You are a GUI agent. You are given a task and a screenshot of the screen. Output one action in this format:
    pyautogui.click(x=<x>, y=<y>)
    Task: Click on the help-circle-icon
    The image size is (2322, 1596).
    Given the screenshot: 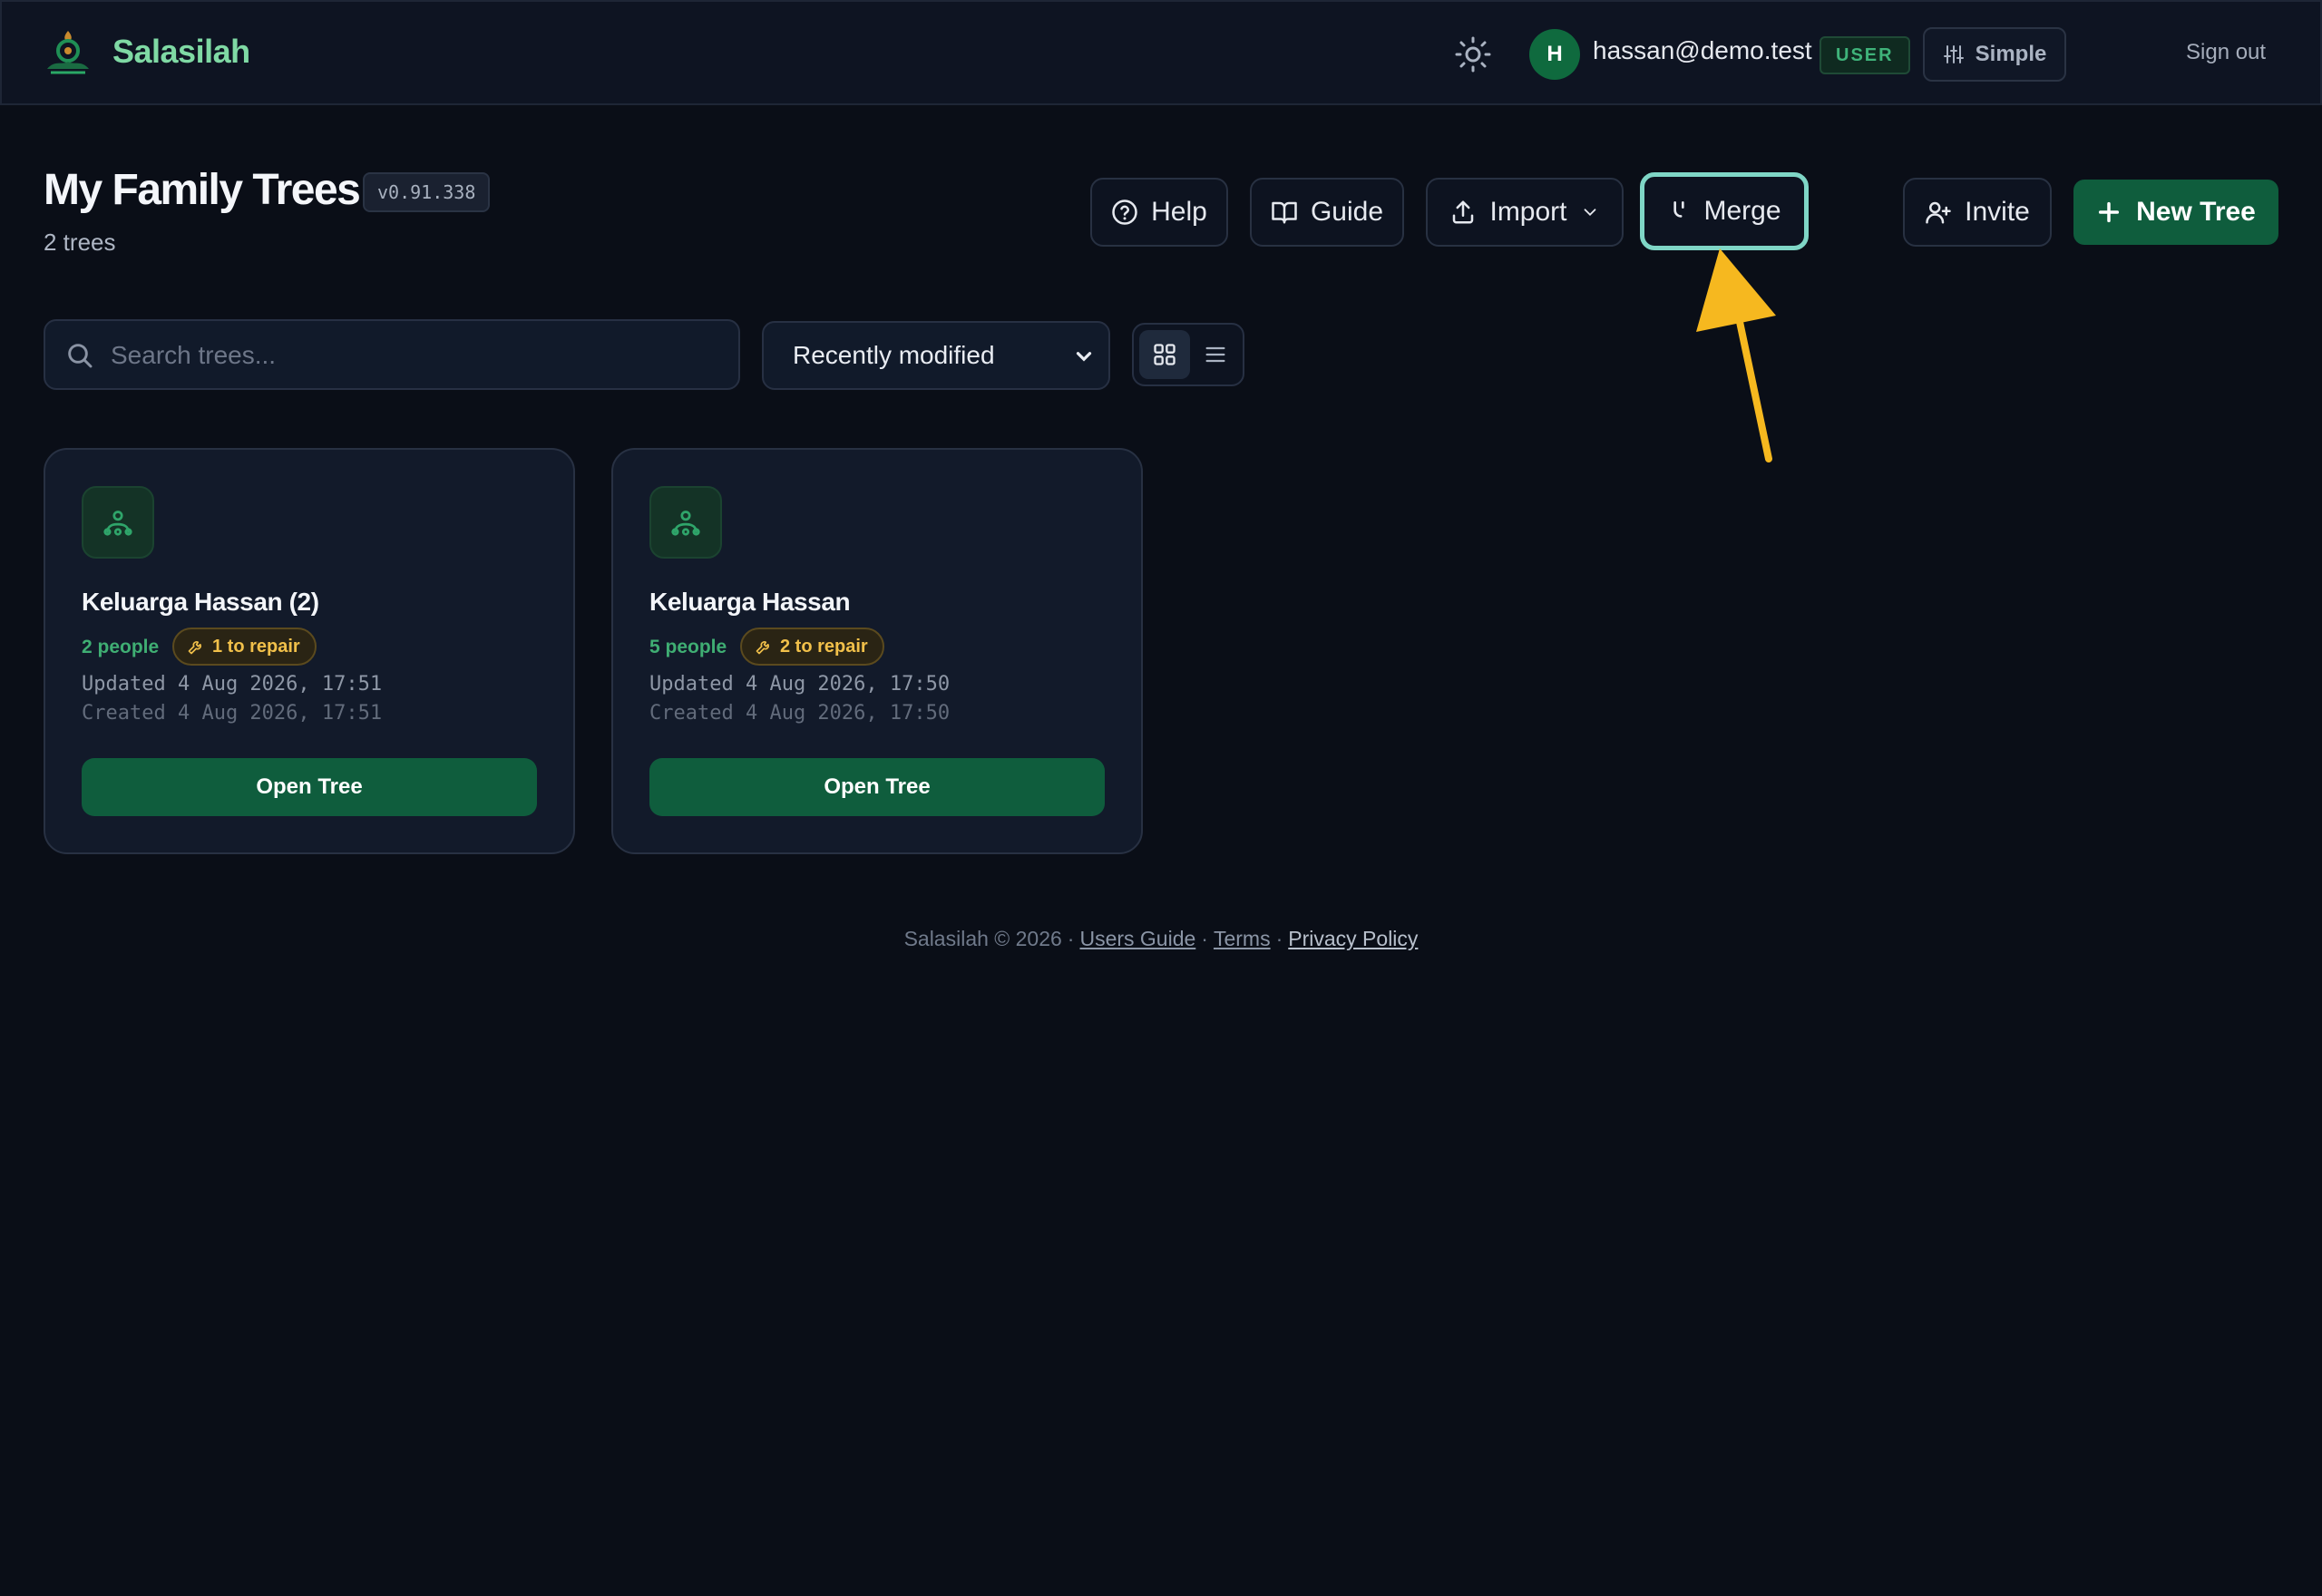 What is the action you would take?
    pyautogui.click(x=1124, y=212)
    